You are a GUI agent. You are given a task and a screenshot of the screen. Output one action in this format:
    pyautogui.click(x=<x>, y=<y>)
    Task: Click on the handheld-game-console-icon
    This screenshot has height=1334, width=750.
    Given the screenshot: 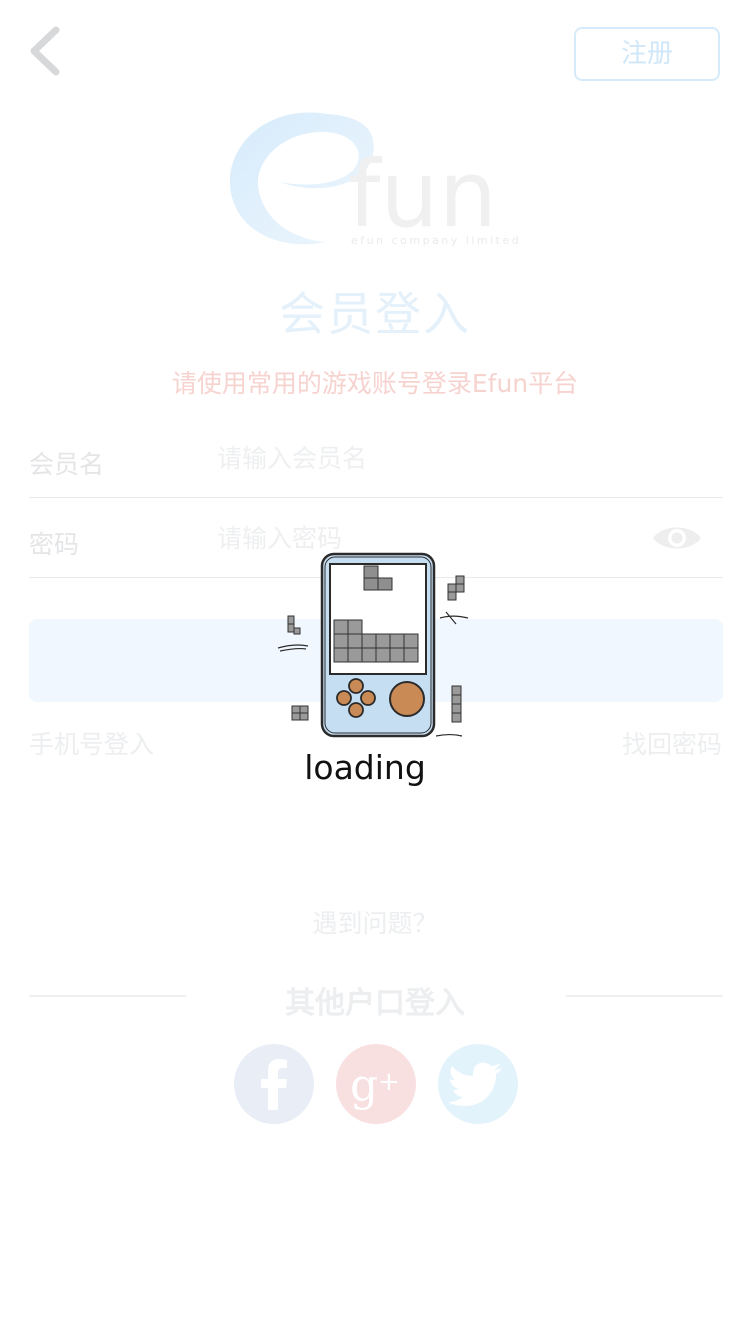 What is the action you would take?
    pyautogui.click(x=373, y=645)
    